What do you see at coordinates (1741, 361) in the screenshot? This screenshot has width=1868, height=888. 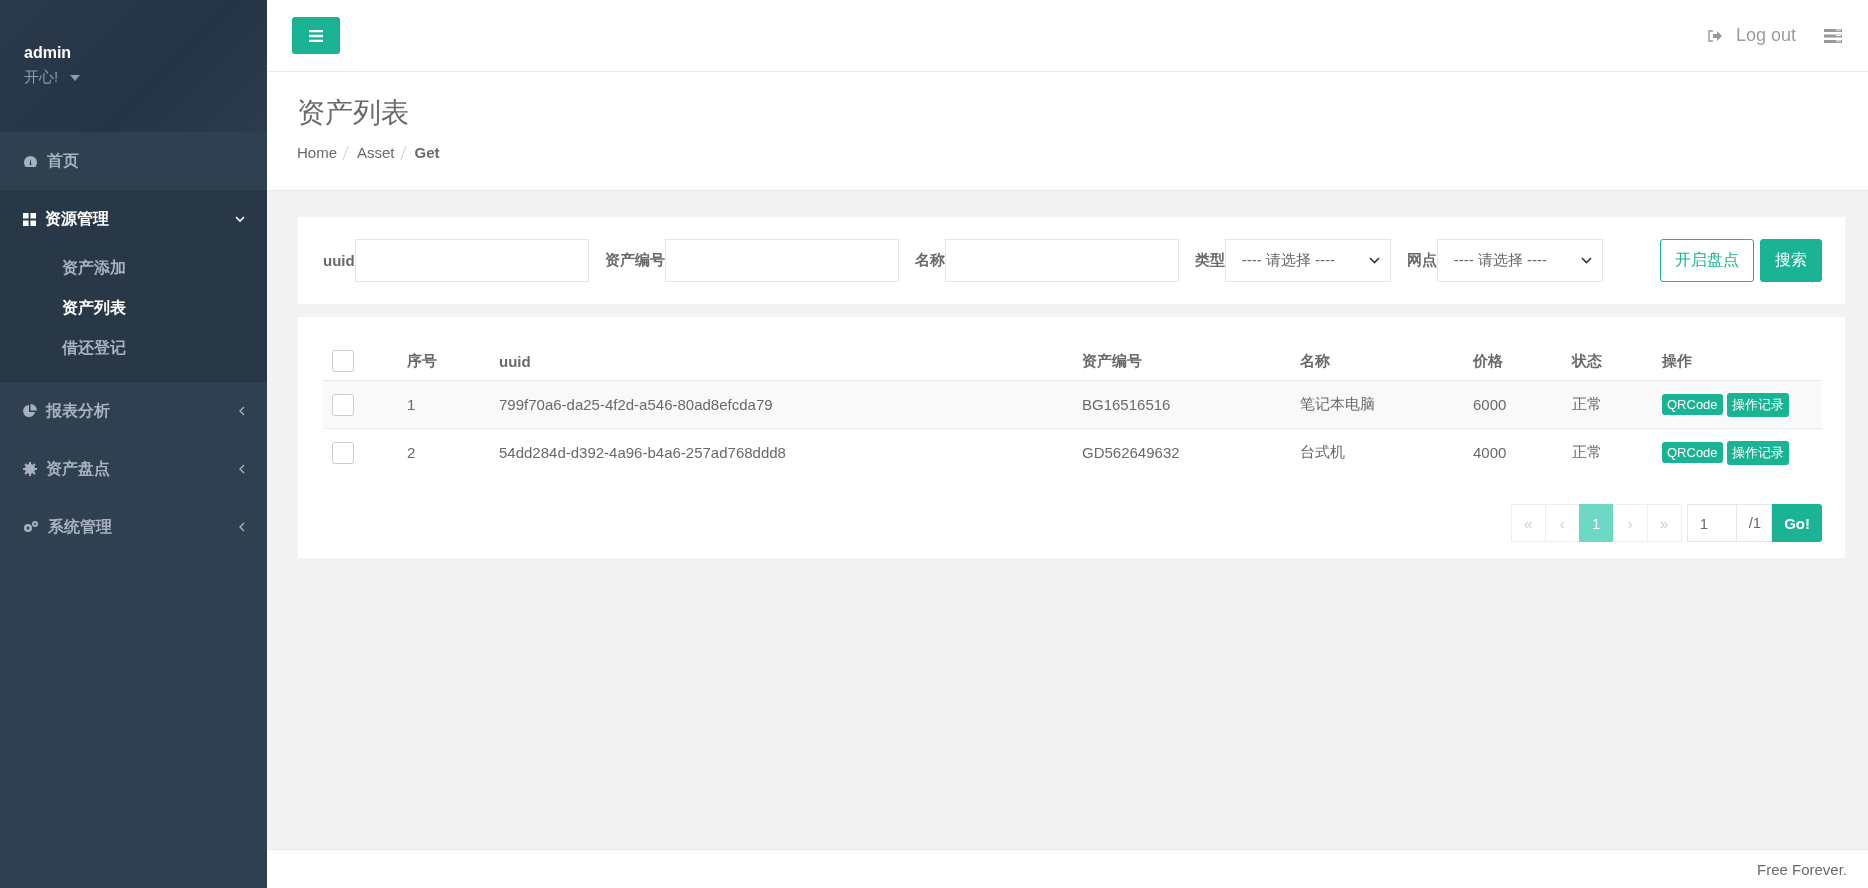 I see `column-header: 操作` at bounding box center [1741, 361].